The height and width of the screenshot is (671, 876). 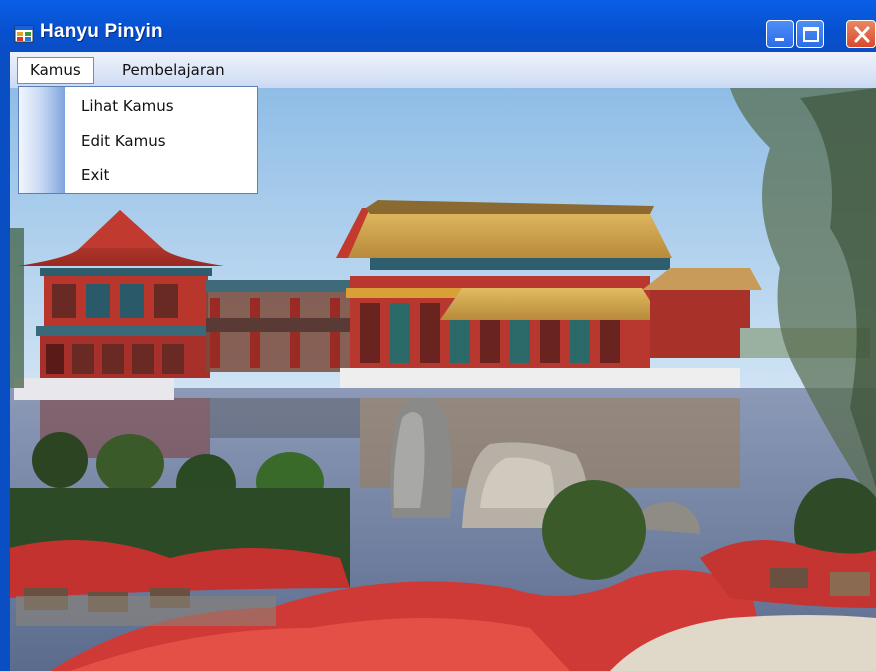 I want to click on close-icon, so click(x=862, y=34).